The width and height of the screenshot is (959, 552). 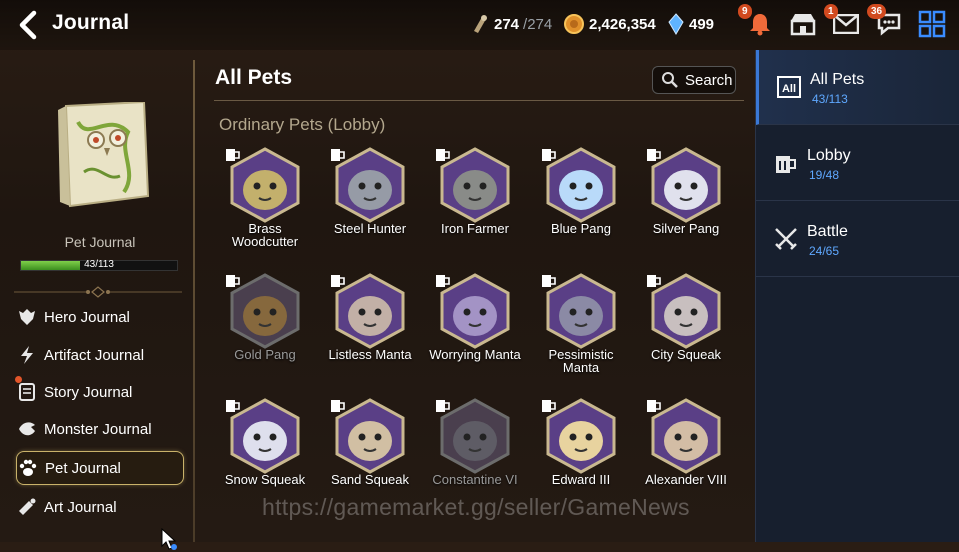 I want to click on pet-card: Edward III, so click(x=581, y=441).